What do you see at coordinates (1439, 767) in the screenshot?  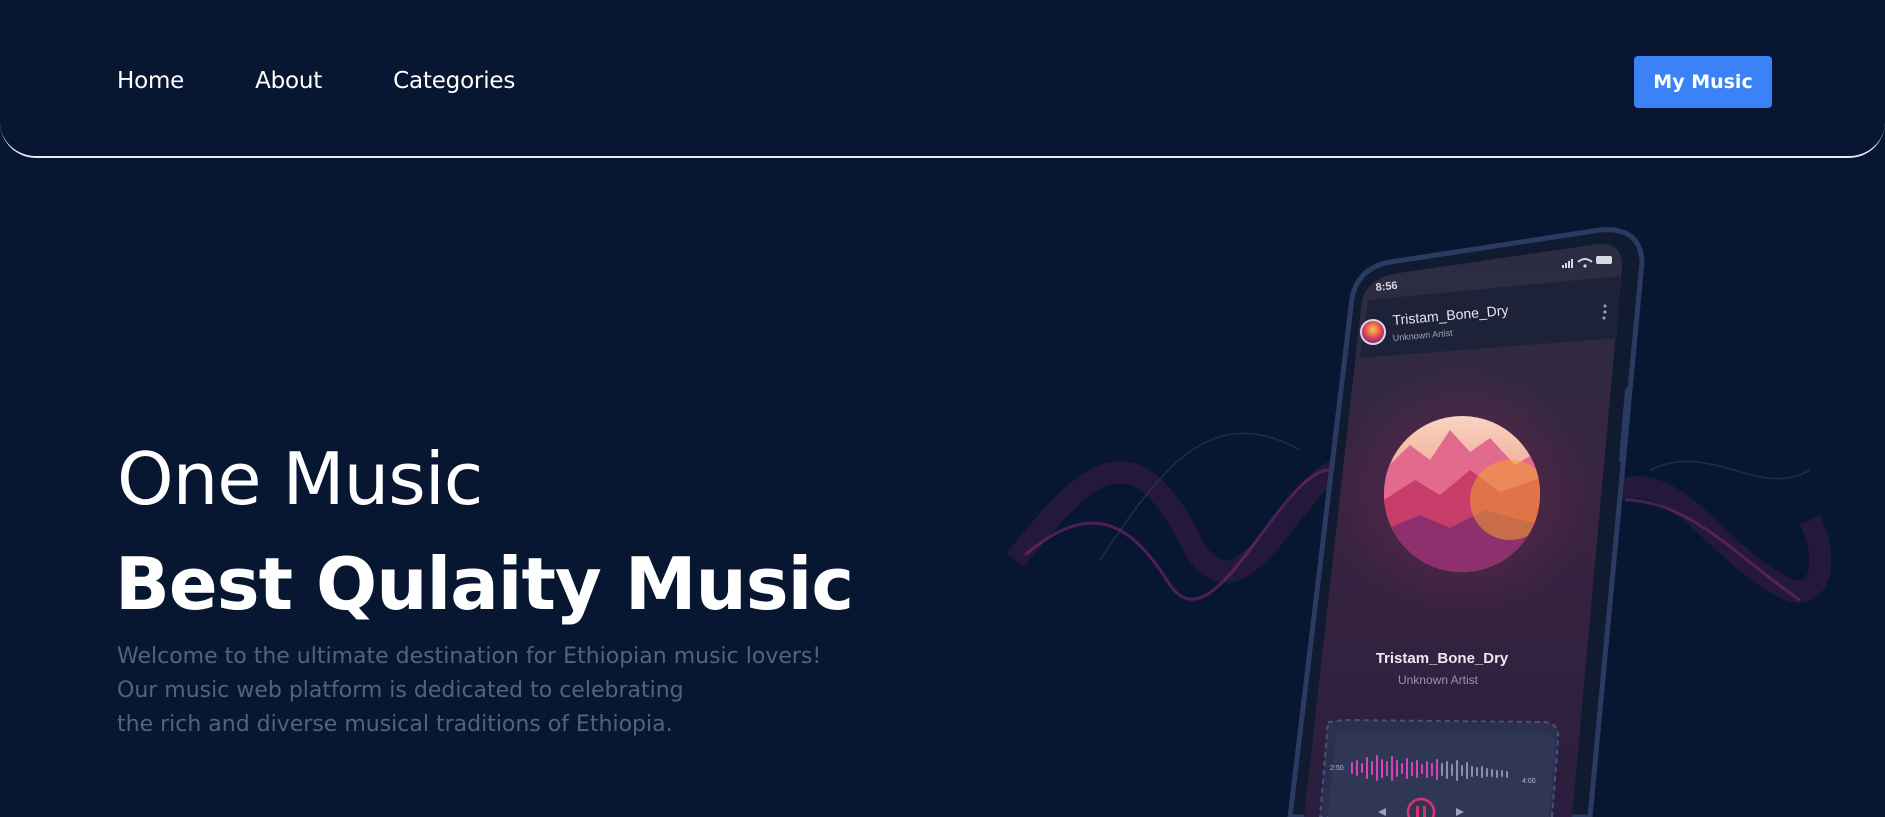 I see `player-controls-card` at bounding box center [1439, 767].